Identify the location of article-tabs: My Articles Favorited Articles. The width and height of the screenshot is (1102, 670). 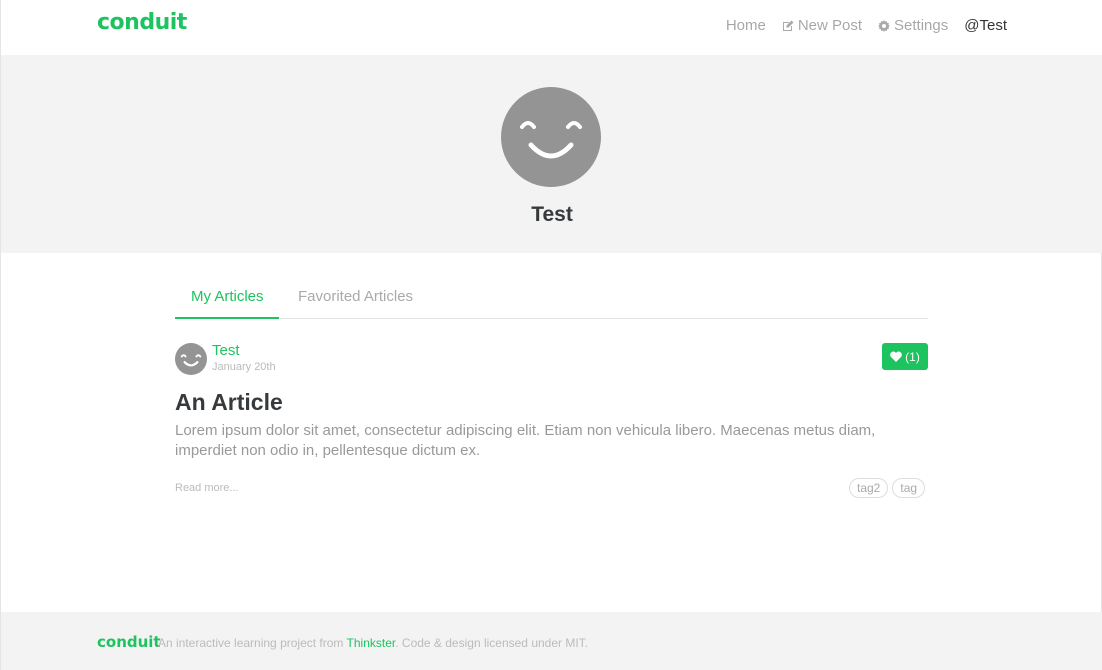
(551, 298).